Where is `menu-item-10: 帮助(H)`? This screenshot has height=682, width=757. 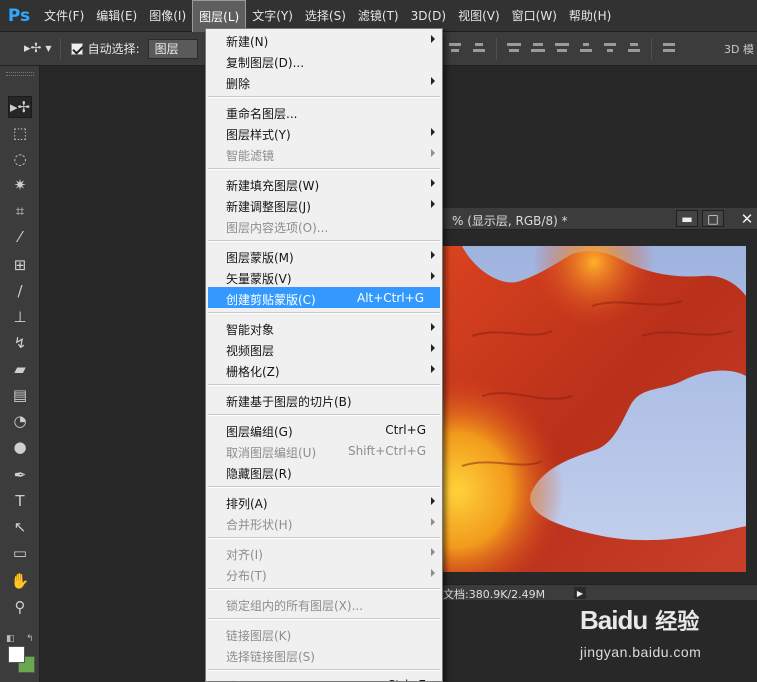 menu-item-10: 帮助(H) is located at coordinates (590, 16).